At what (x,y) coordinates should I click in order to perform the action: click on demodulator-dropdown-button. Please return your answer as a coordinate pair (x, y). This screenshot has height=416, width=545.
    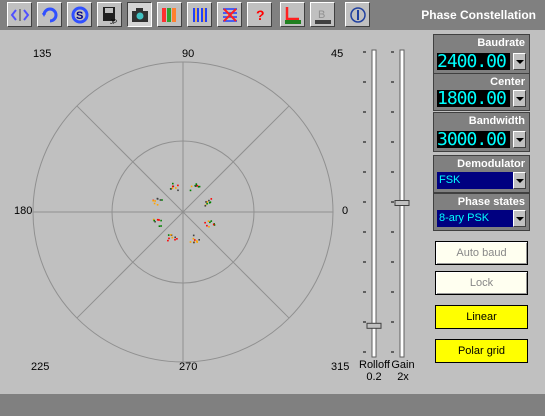
    Looking at the image, I should click on (519, 180).